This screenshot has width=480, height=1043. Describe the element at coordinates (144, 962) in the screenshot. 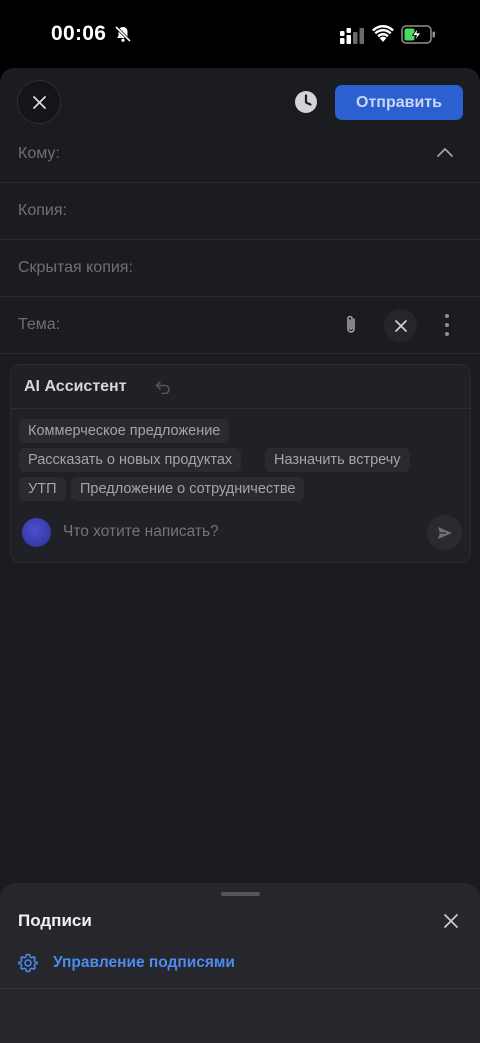

I see `manage-signatures-label: Управление подписями` at that location.